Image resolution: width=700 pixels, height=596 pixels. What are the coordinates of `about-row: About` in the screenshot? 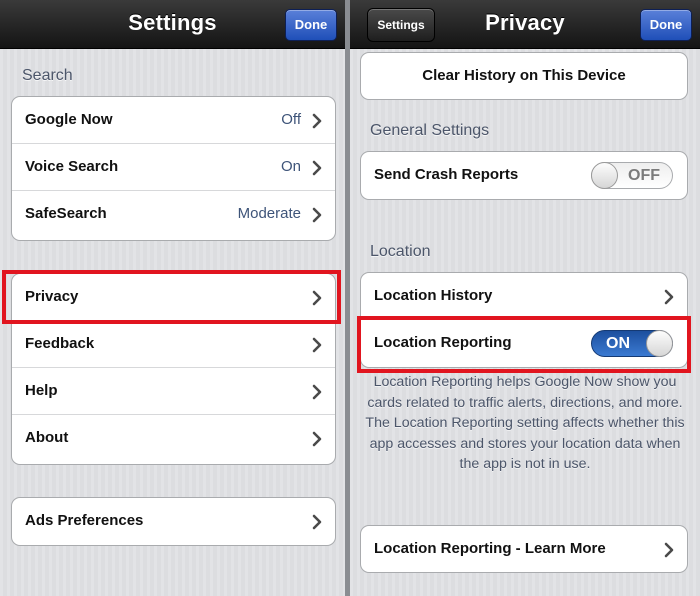 It's located at (173, 438).